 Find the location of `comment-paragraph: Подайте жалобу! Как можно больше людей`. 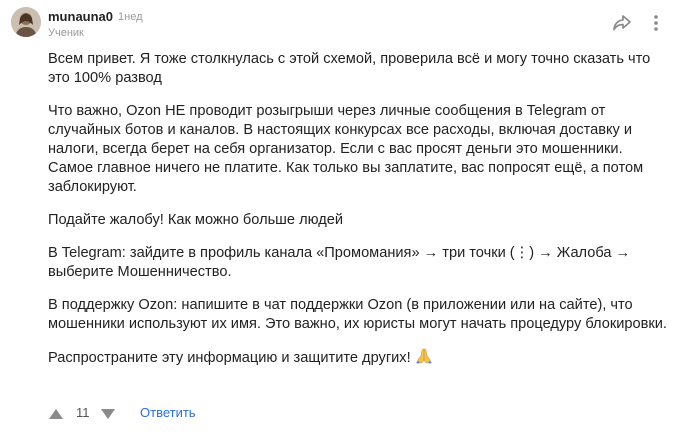

comment-paragraph: Подайте жалобу! Как можно больше людей is located at coordinates (195, 220).